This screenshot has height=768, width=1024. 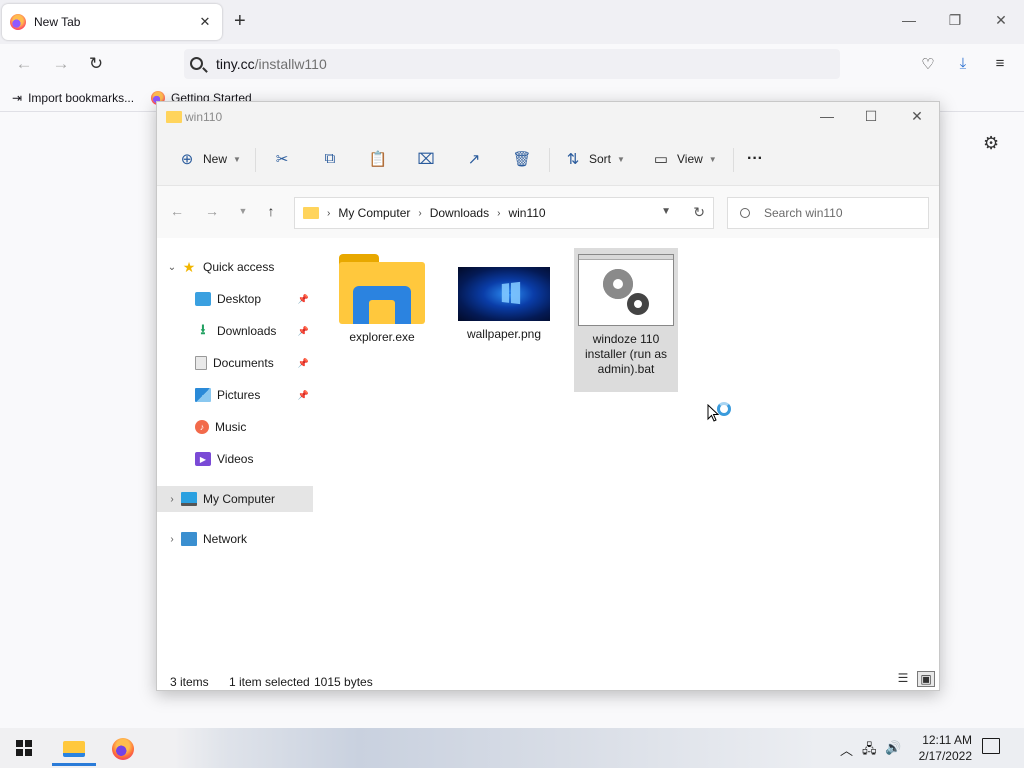 I want to click on nav-label: Desktop, so click(x=239, y=299).